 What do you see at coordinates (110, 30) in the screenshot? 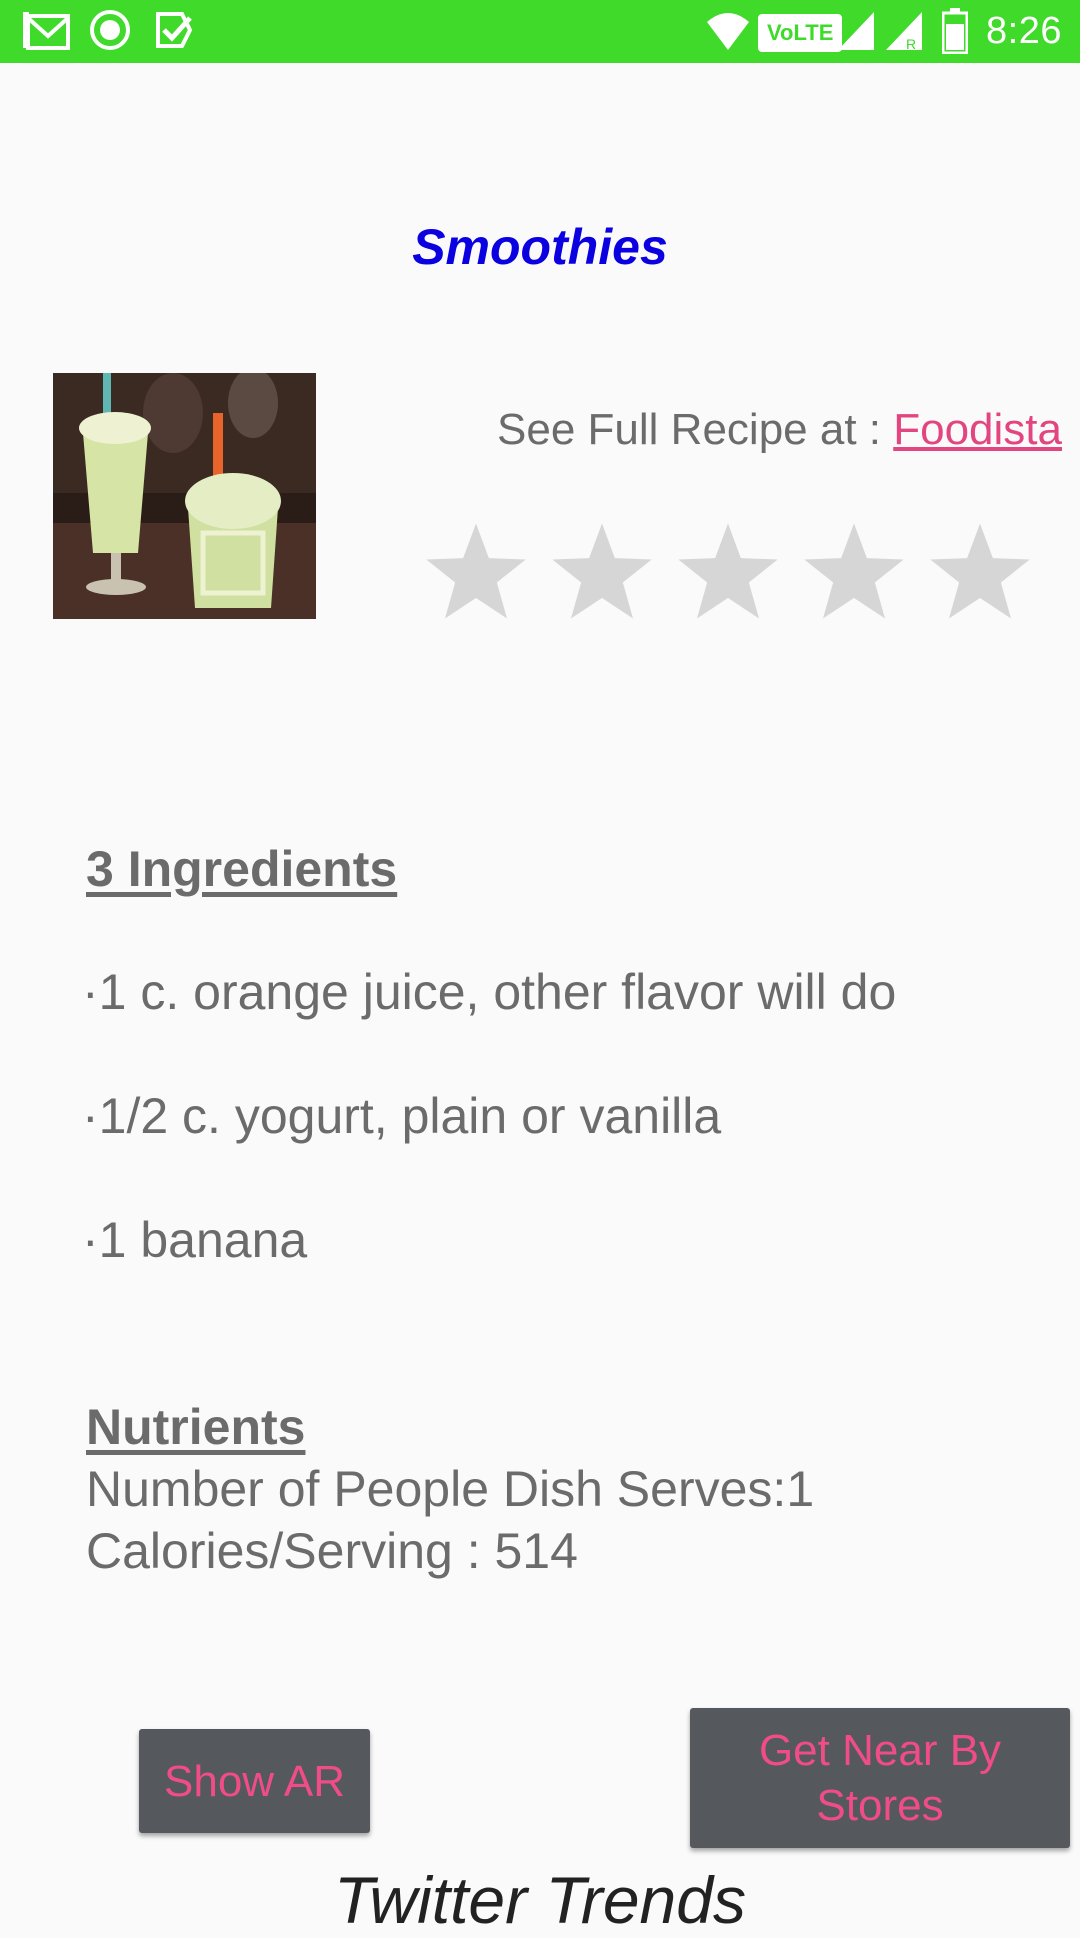
I see `circle-app-icon` at bounding box center [110, 30].